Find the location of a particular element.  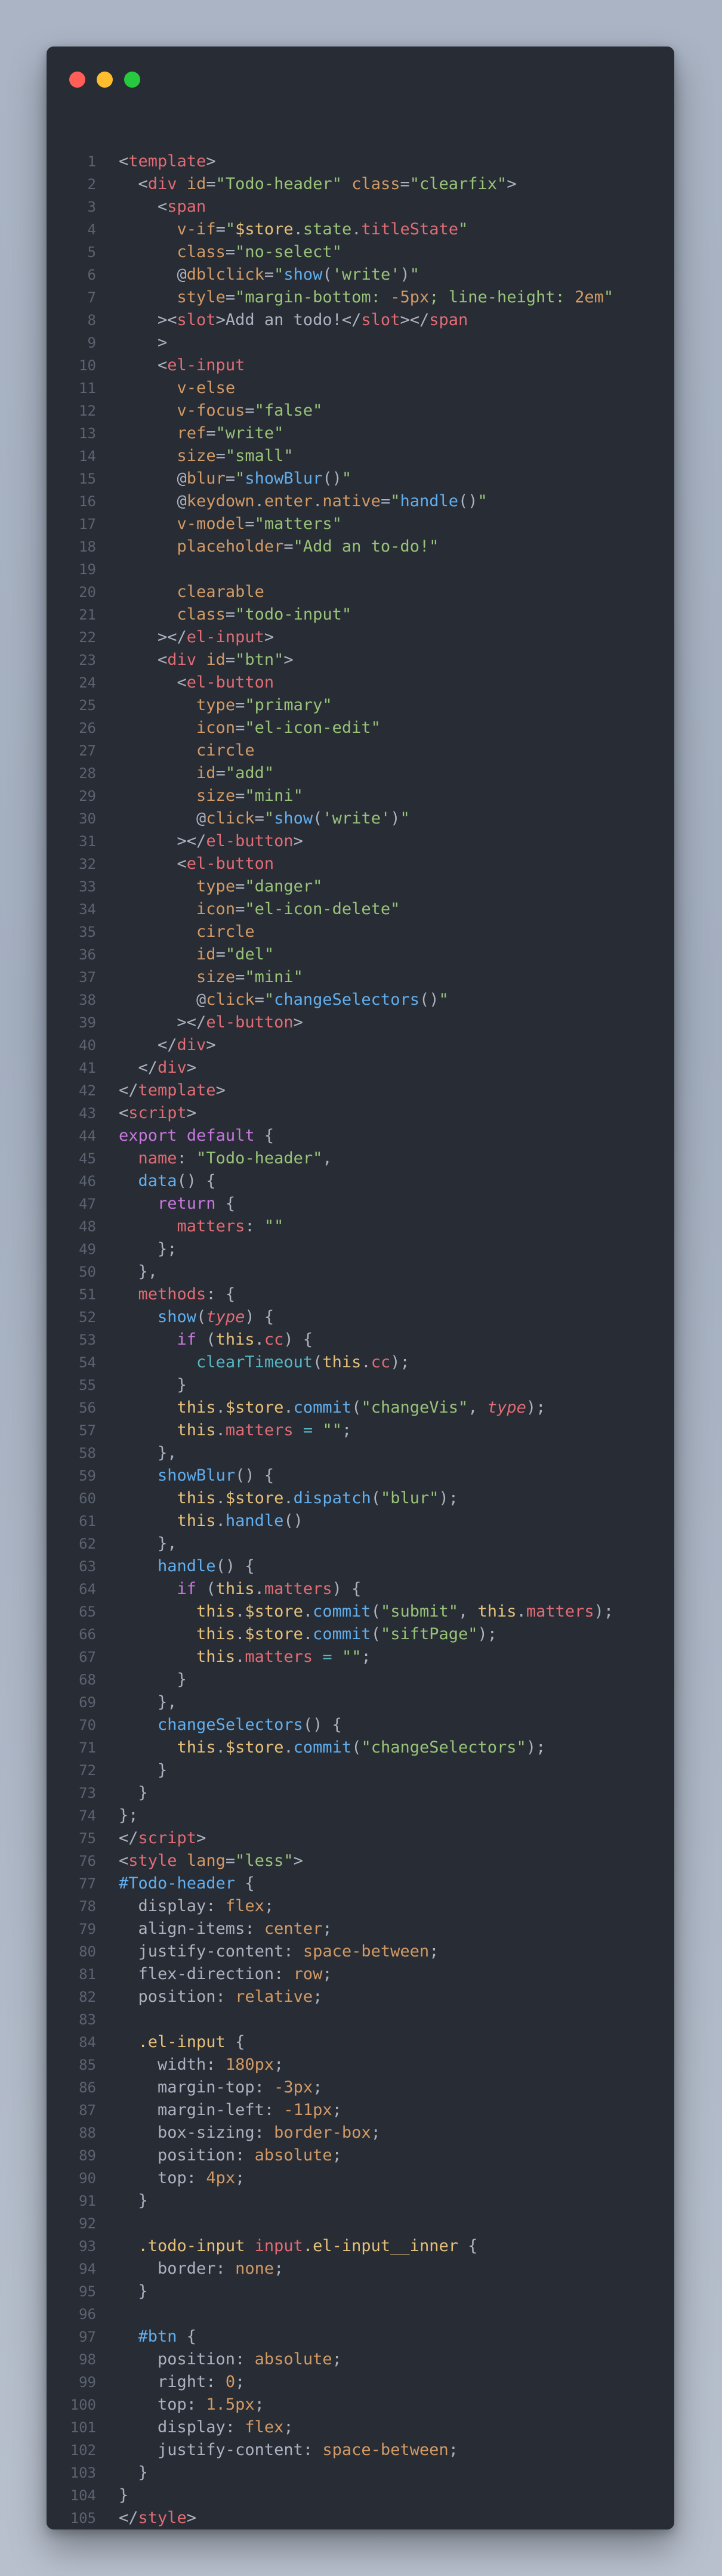

code-line: 78 display: flex; is located at coordinates (360, 1907).